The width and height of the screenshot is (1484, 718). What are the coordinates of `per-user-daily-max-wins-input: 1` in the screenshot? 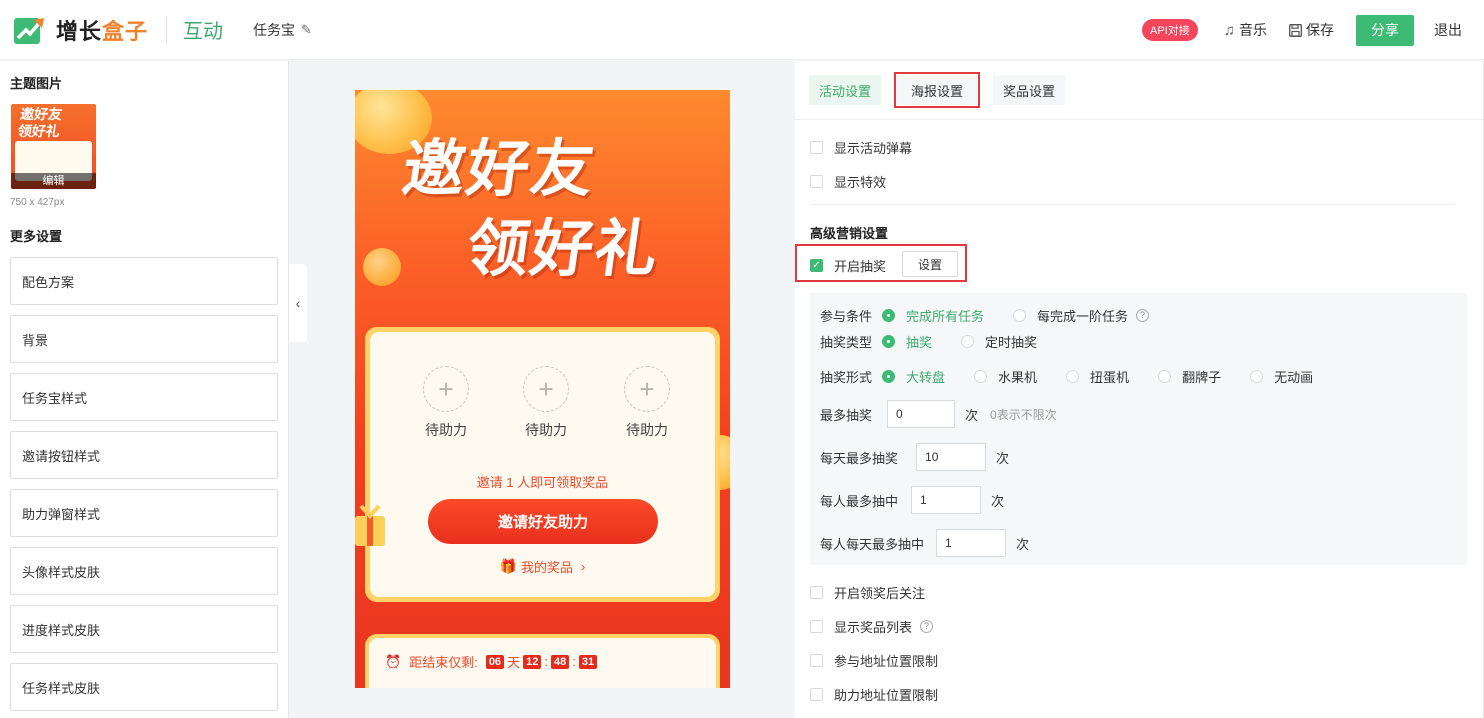 It's located at (971, 543).